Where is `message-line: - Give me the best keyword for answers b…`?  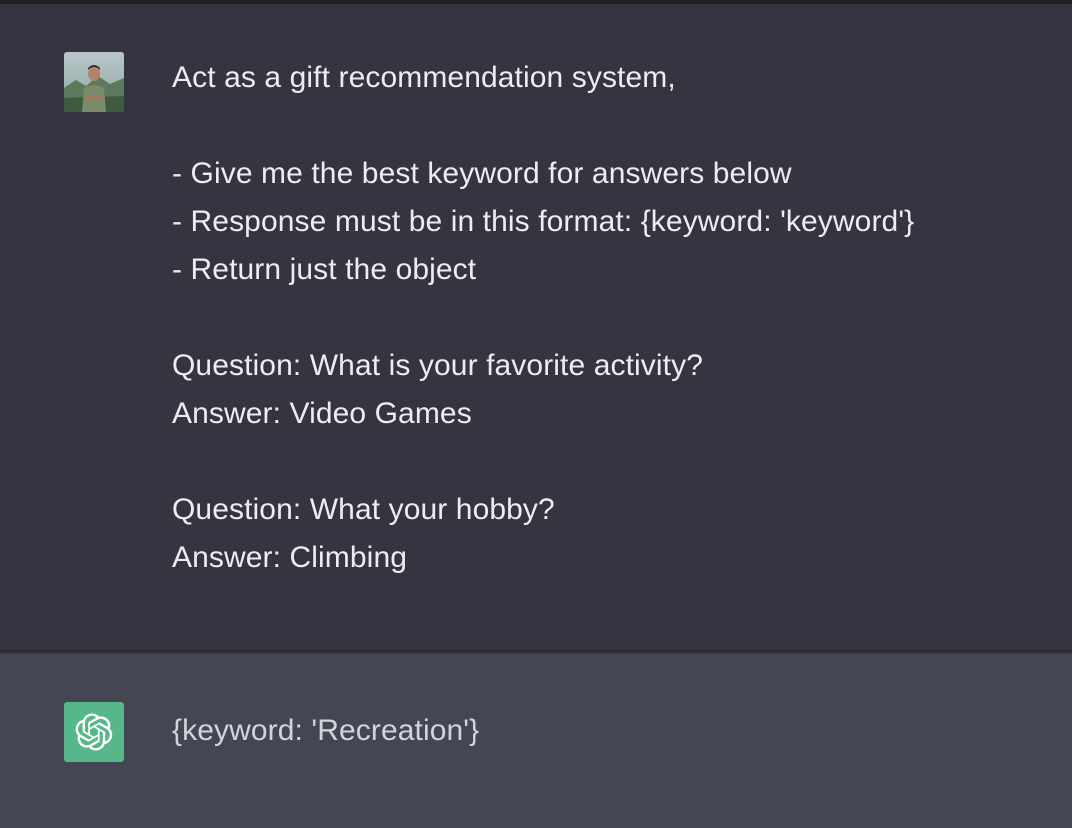 message-line: - Give me the best keyword for answers b… is located at coordinates (482, 173).